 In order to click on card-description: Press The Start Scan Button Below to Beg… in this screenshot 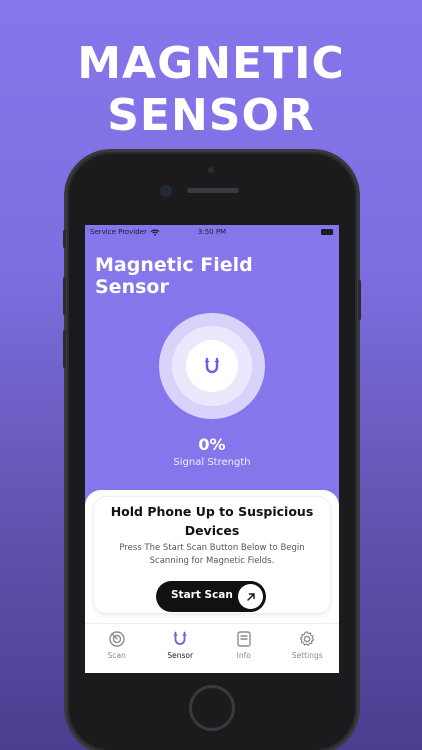, I will do `click(212, 555)`.